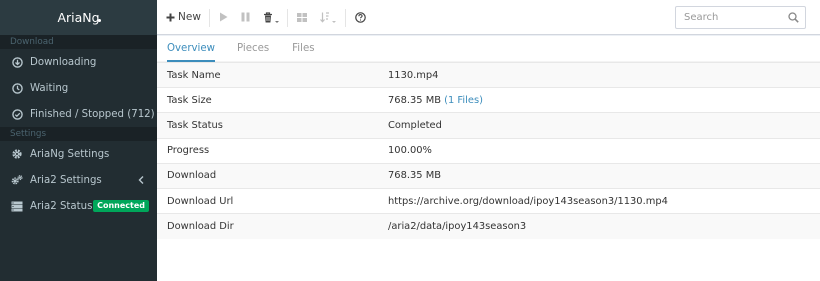  I want to click on display-order-button, so click(302, 17).